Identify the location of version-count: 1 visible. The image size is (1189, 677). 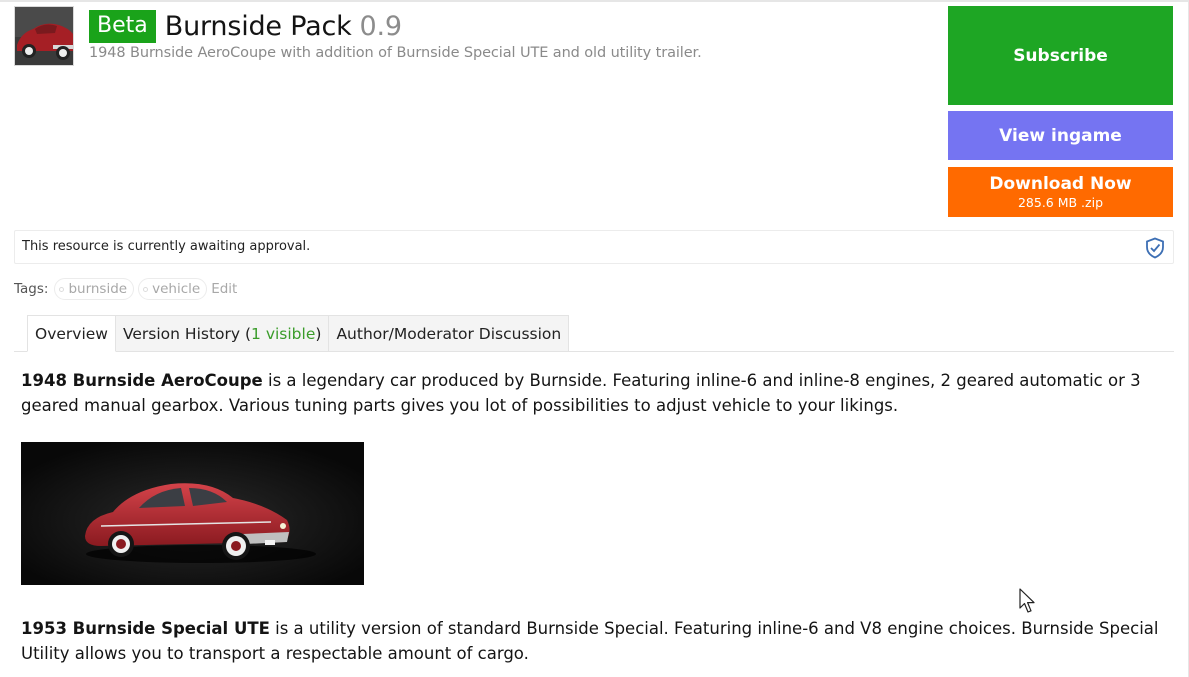
(283, 333).